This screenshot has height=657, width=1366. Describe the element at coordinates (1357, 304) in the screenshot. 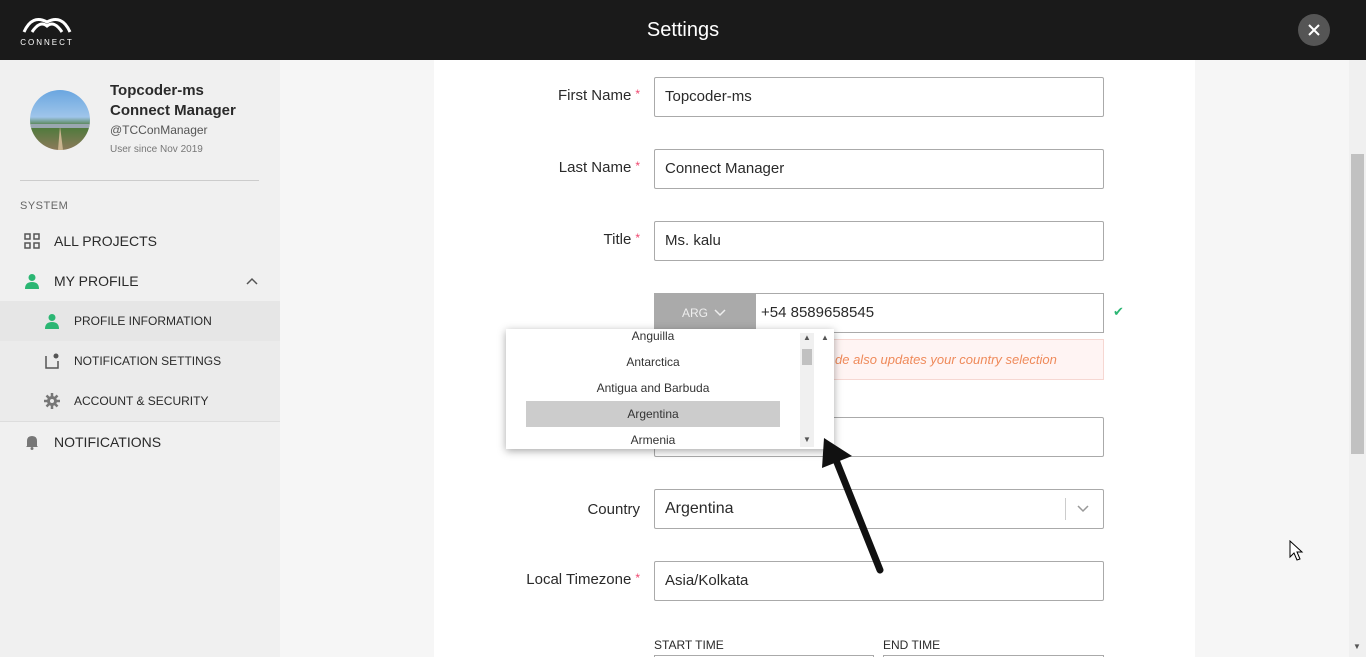

I see `page-scroll-thumb` at that location.